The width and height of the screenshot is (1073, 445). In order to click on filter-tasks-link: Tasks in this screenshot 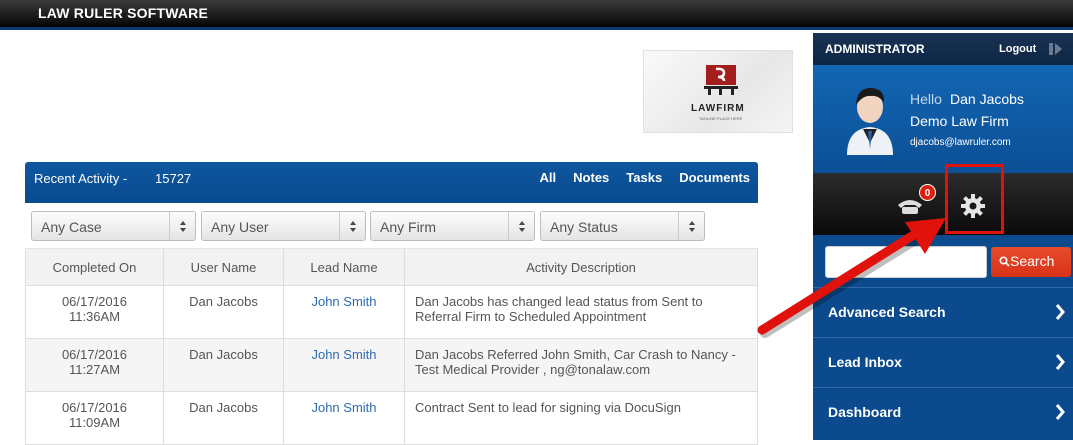, I will do `click(644, 177)`.